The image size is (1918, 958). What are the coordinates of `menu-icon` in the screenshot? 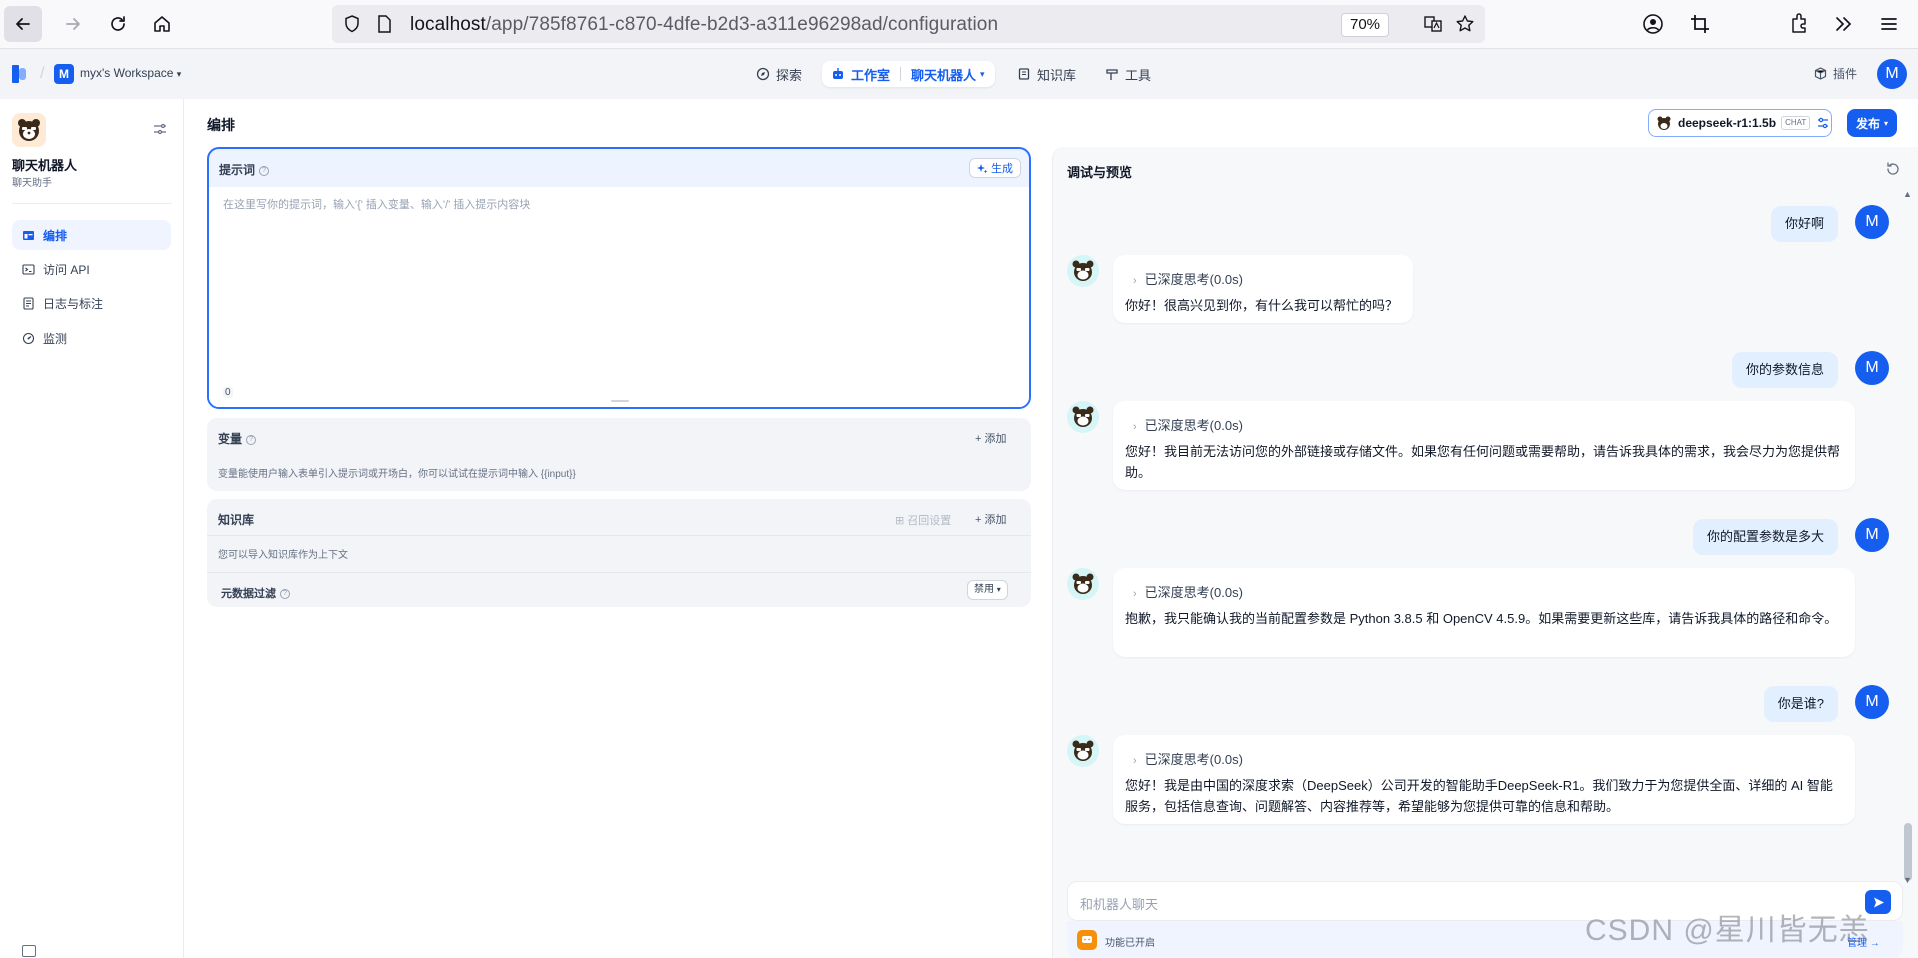 It's located at (1889, 24).